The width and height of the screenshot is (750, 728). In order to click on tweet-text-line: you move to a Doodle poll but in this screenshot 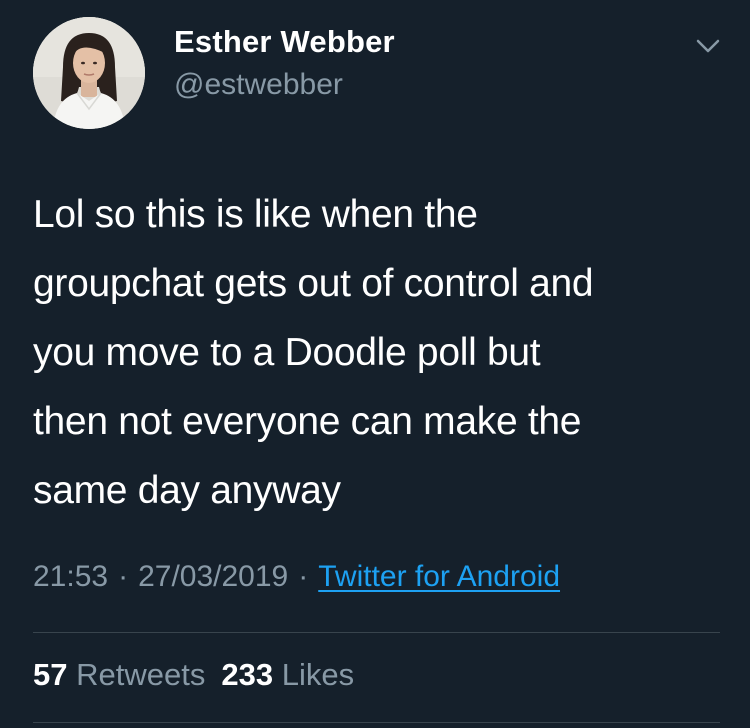, I will do `click(287, 352)`.